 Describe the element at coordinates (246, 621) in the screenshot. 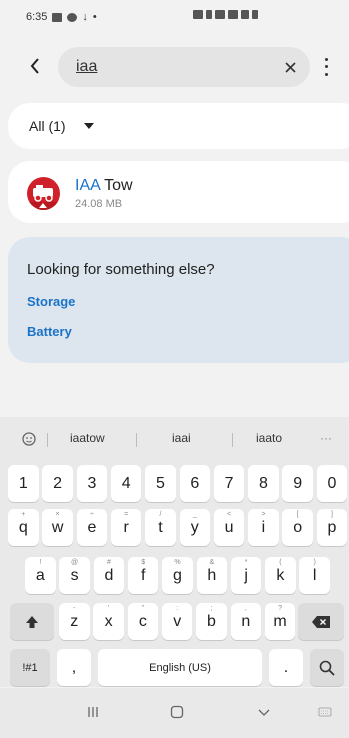

I see `key-n: n` at that location.